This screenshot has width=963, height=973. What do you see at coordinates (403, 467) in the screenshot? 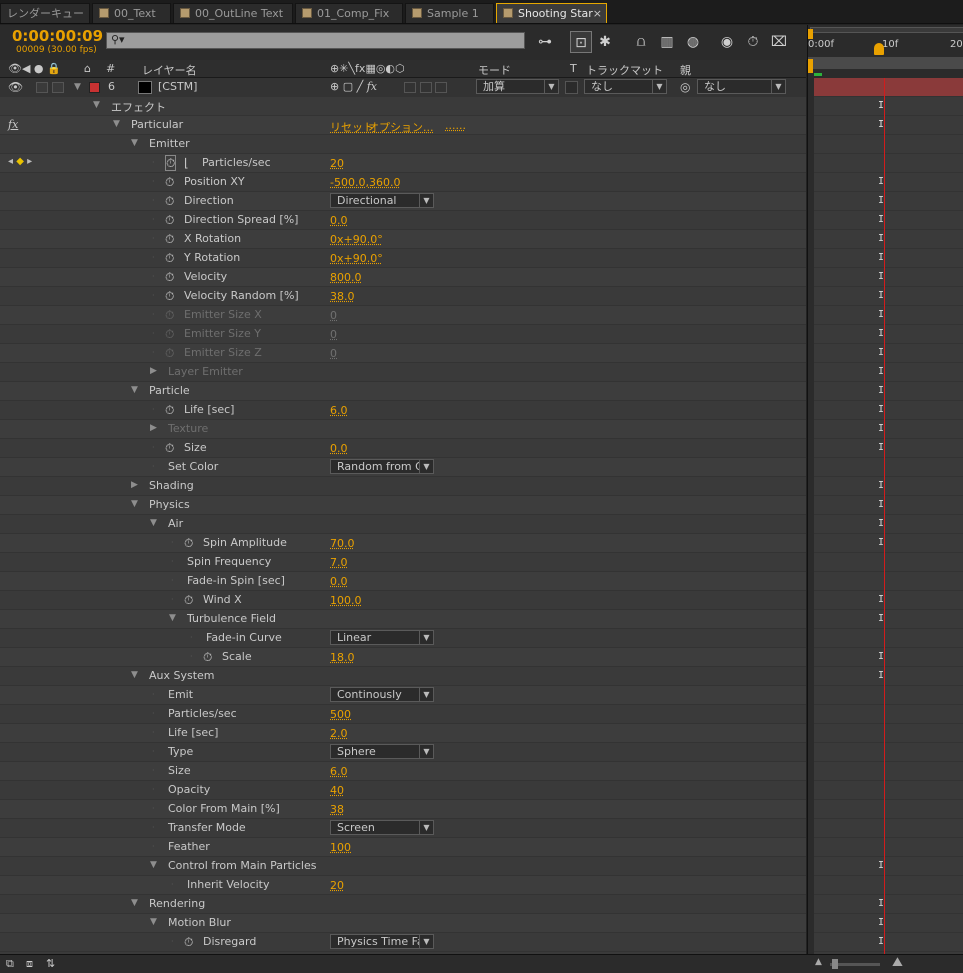
I see `property-row: · Set Color Random from G ▼` at bounding box center [403, 467].